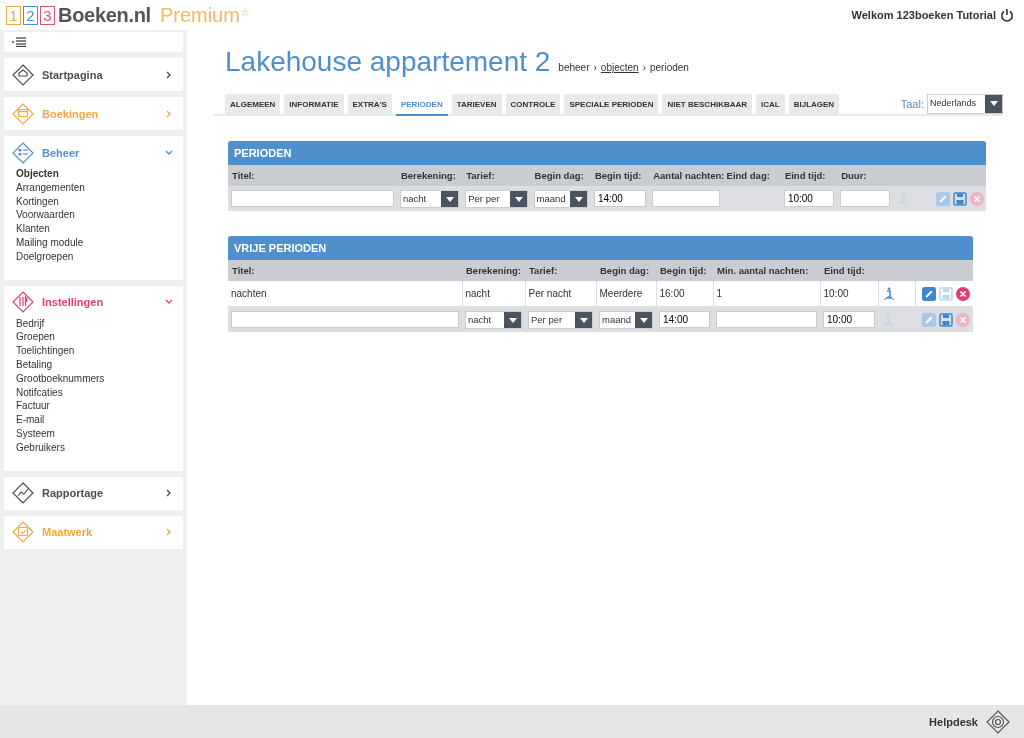 The width and height of the screenshot is (1024, 738). Describe the element at coordinates (99, 364) in the screenshot. I see `sidebar-item: Betaling` at that location.